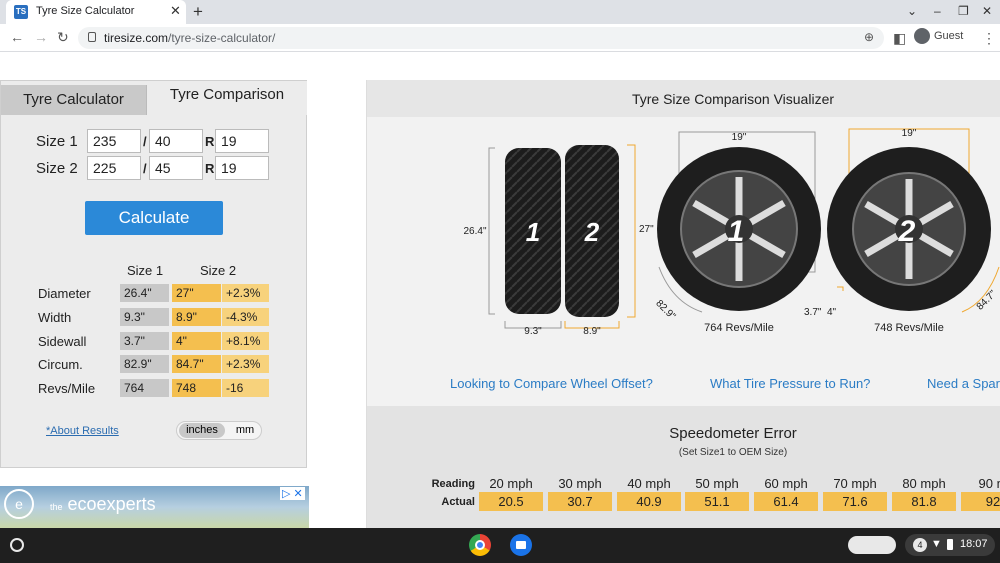 Image resolution: width=1000 pixels, height=563 pixels. I want to click on speedometer-title: Speedometer Error, so click(733, 433).